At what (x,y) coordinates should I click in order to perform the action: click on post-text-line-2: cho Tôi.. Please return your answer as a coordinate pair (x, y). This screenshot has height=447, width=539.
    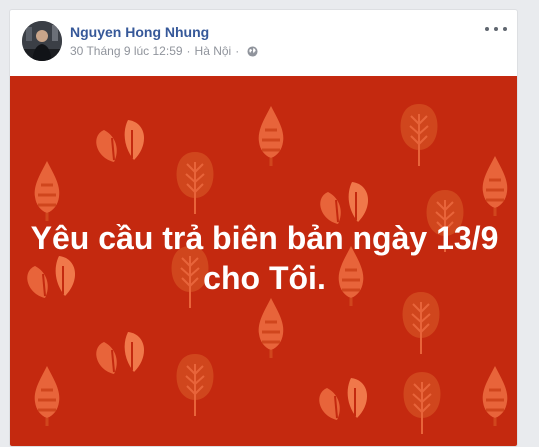
    Looking at the image, I should click on (264, 278).